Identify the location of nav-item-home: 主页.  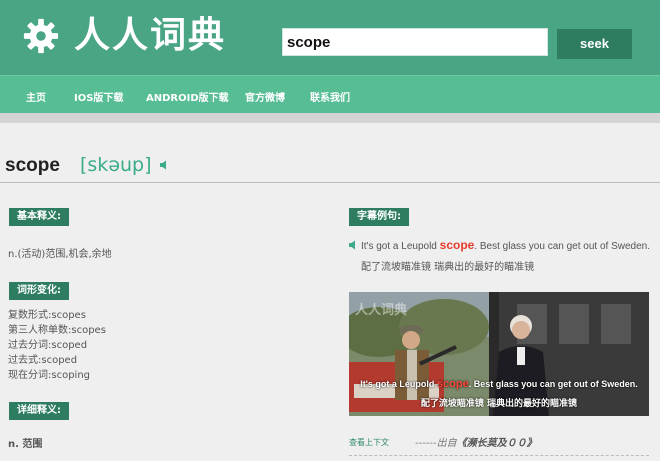
(36, 96).